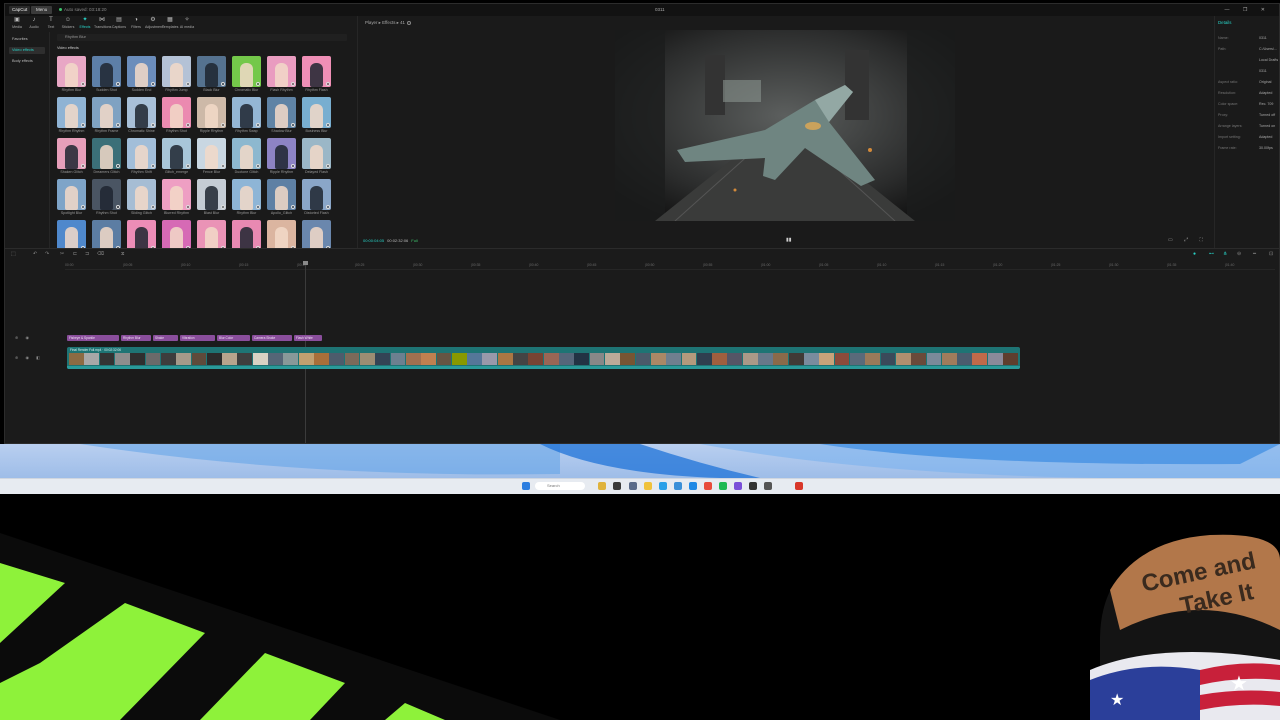 Image resolution: width=1280 pixels, height=720 pixels. Describe the element at coordinates (62, 254) in the screenshot. I see `split-icon: ✂` at that location.